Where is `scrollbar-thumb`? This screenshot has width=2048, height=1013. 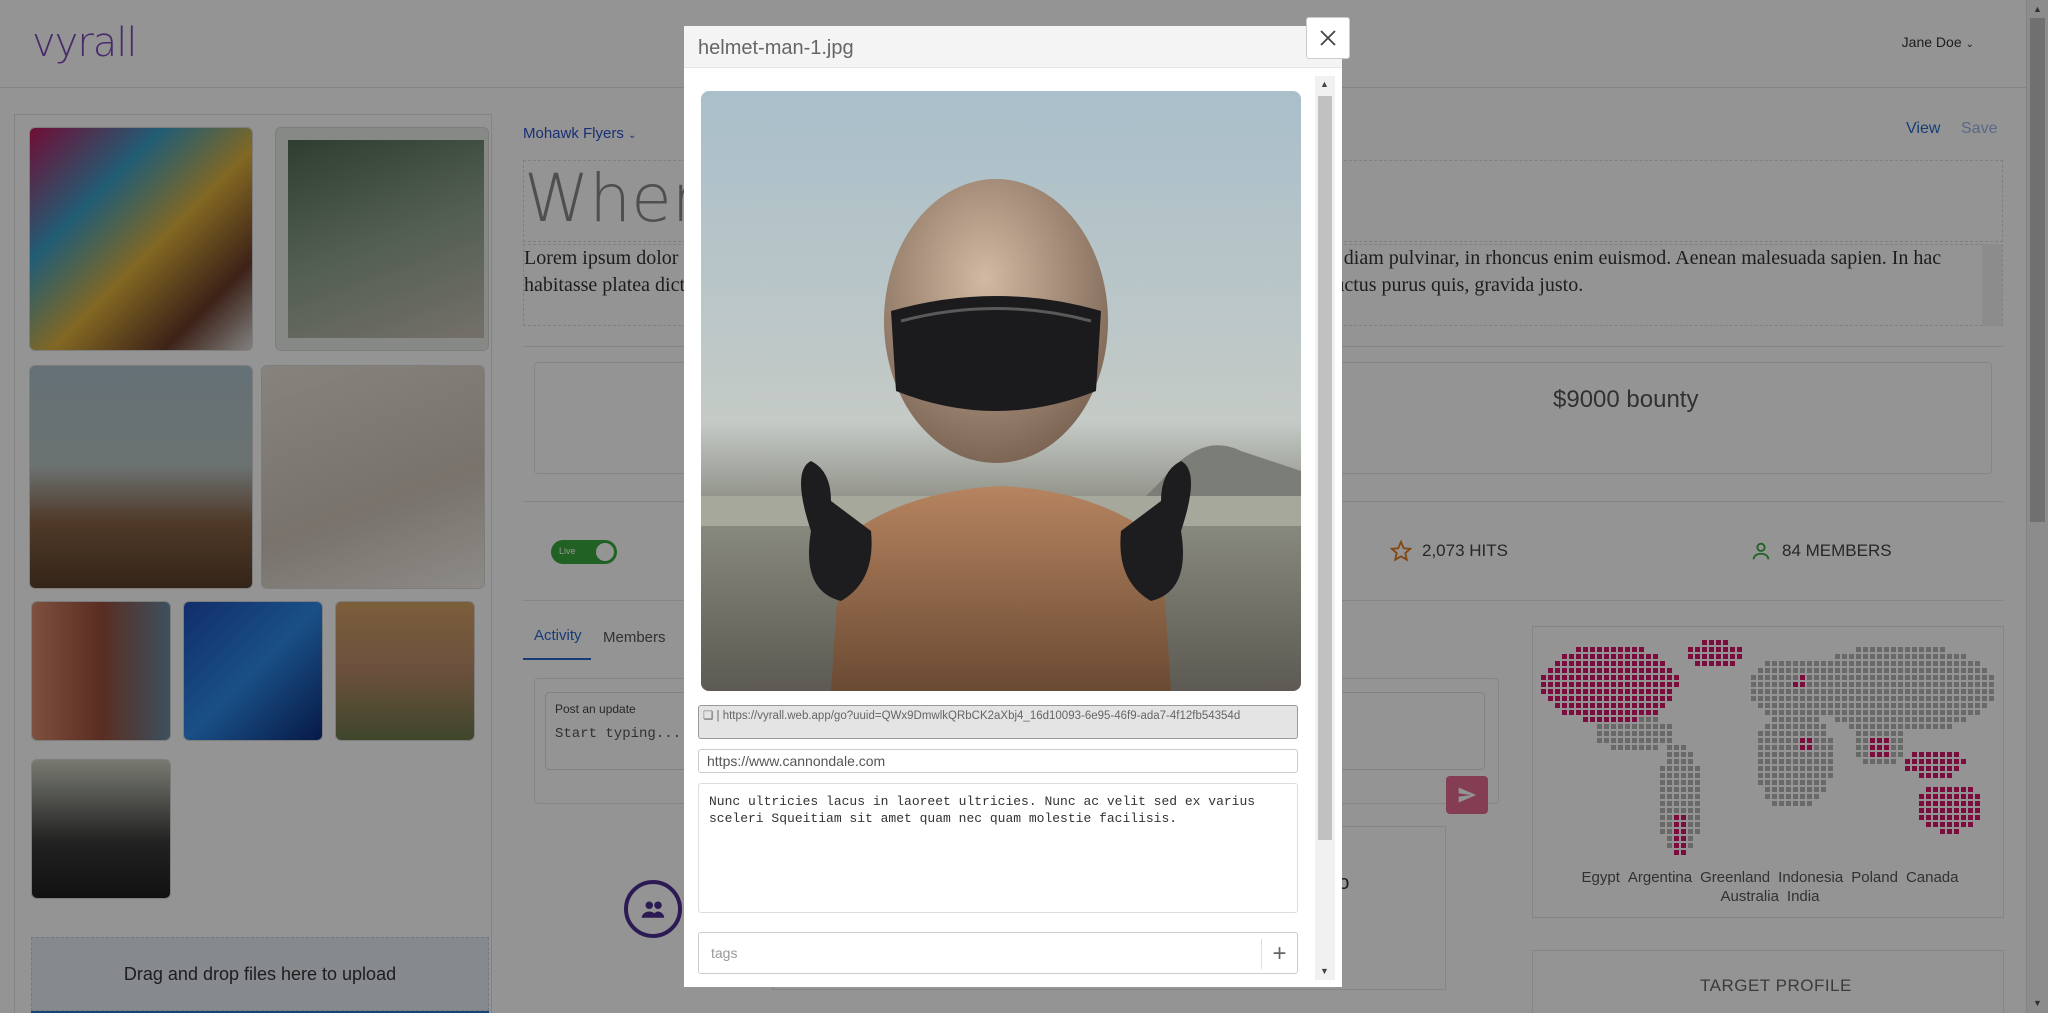 scrollbar-thumb is located at coordinates (1325, 468).